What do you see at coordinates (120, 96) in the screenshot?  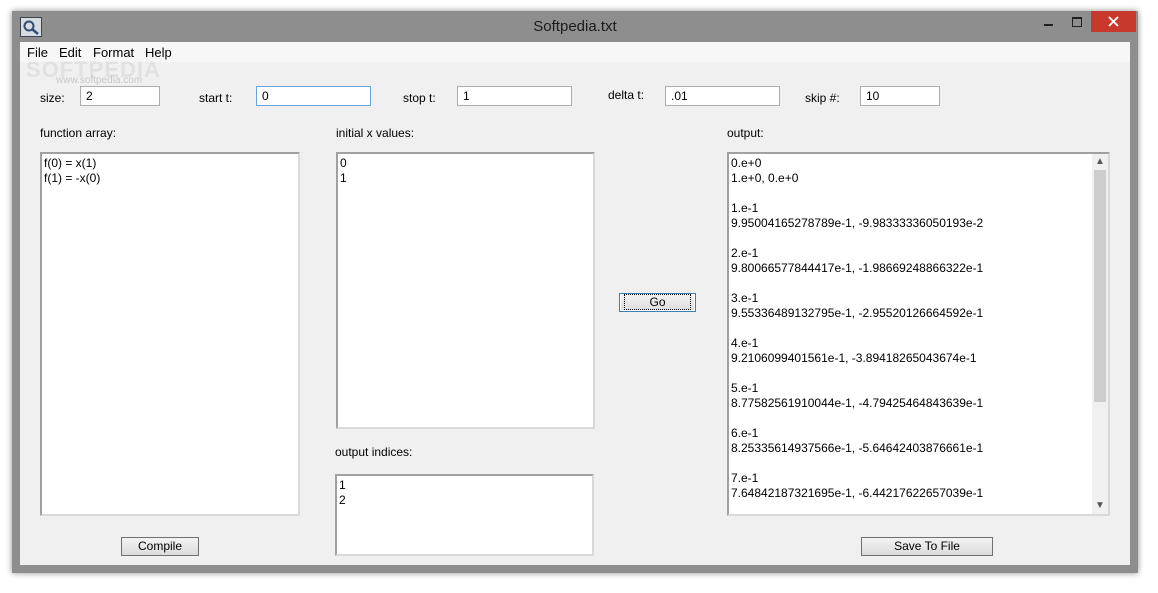 I see `size-input` at bounding box center [120, 96].